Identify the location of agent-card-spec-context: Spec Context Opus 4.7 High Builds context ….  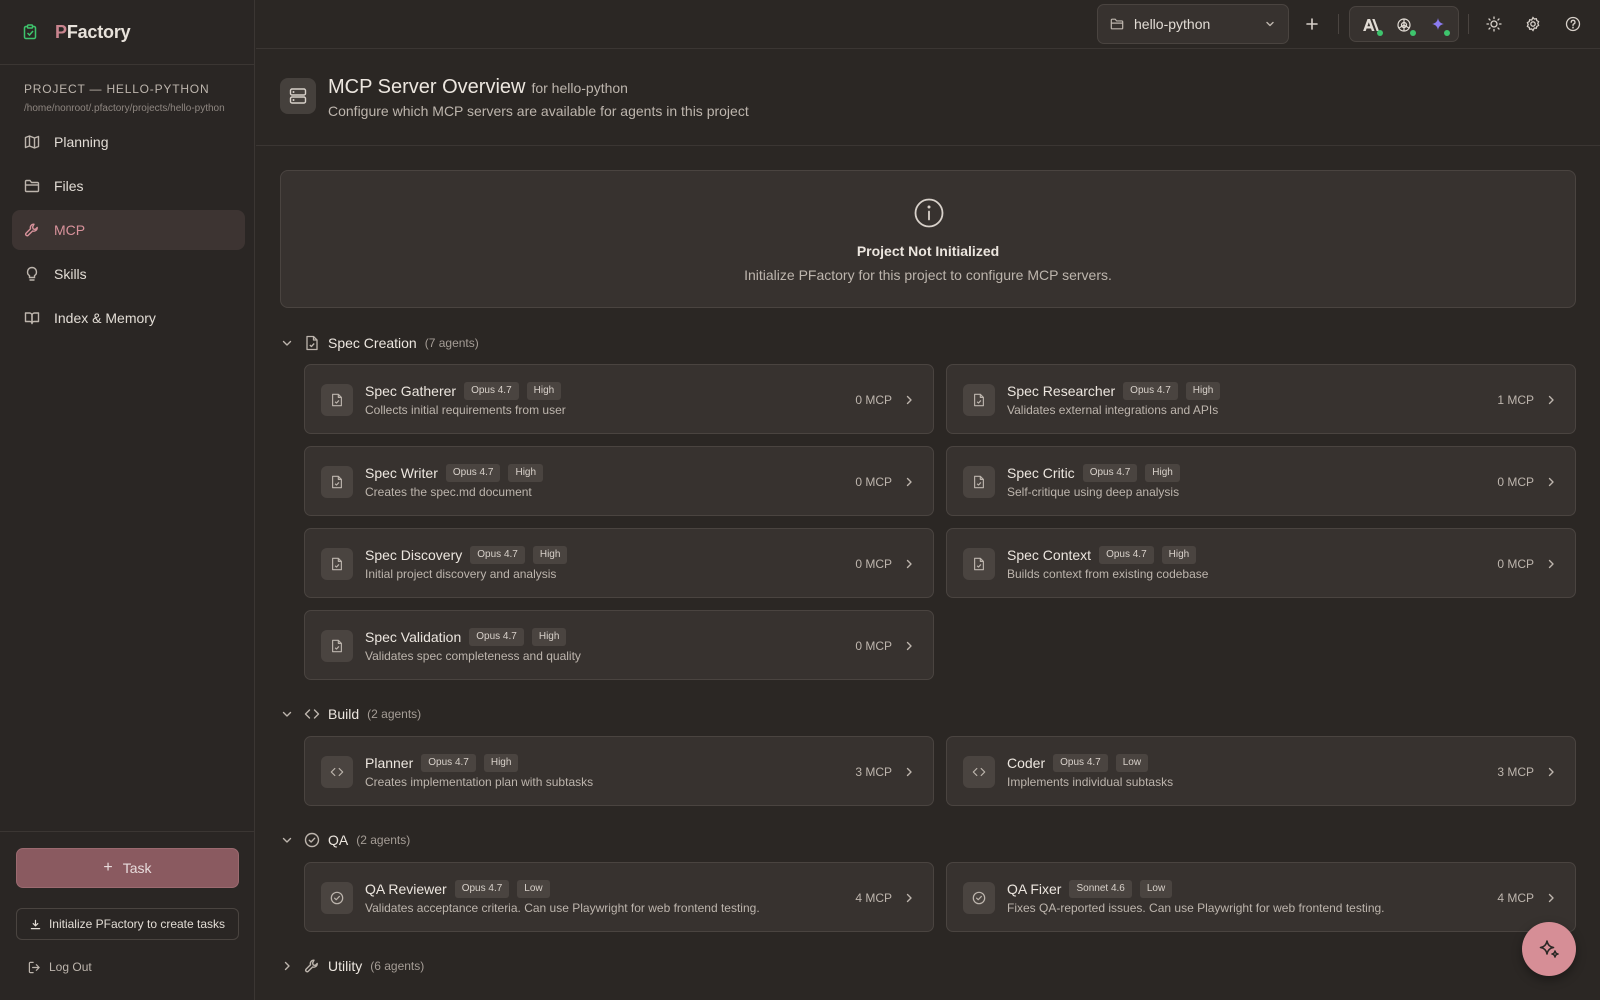
(1261, 563).